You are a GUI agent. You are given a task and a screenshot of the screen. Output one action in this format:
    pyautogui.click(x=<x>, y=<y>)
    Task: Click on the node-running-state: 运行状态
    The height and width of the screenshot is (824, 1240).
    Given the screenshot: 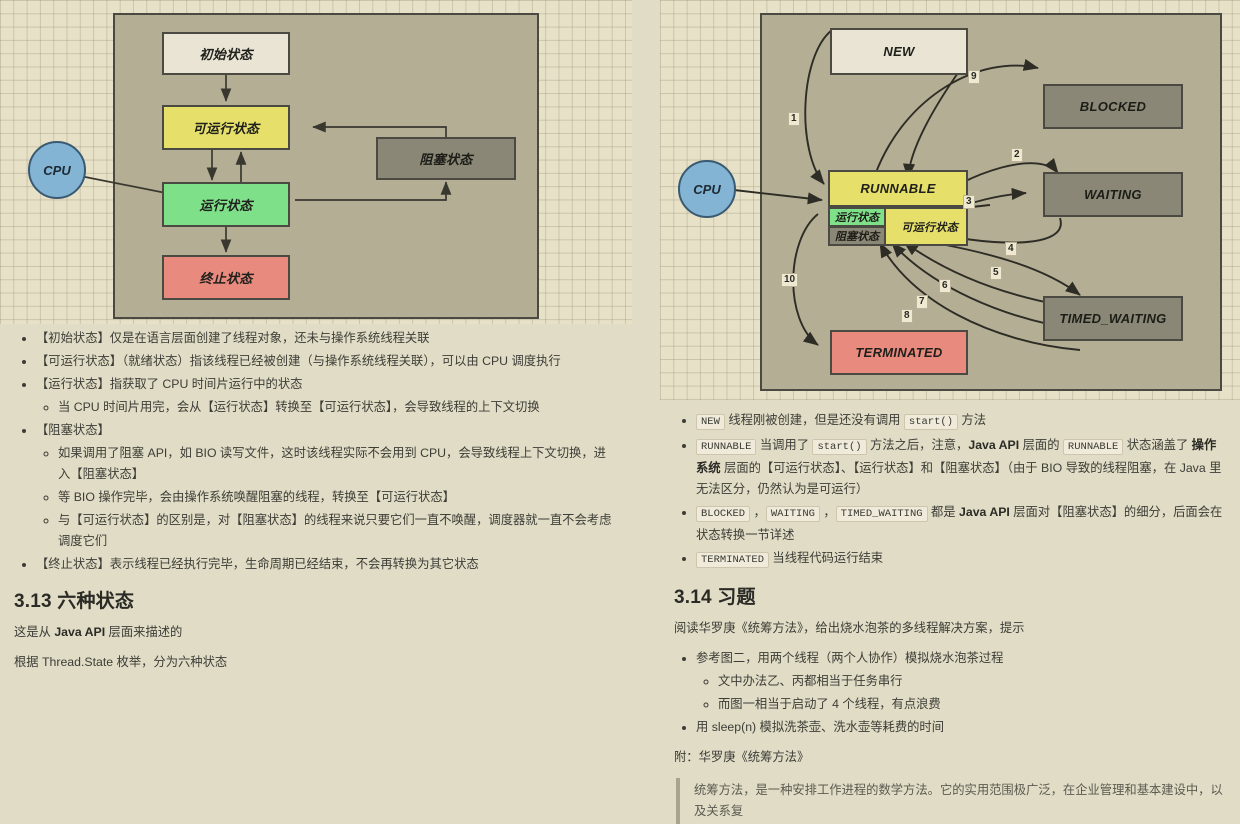 What is the action you would take?
    pyautogui.click(x=226, y=204)
    